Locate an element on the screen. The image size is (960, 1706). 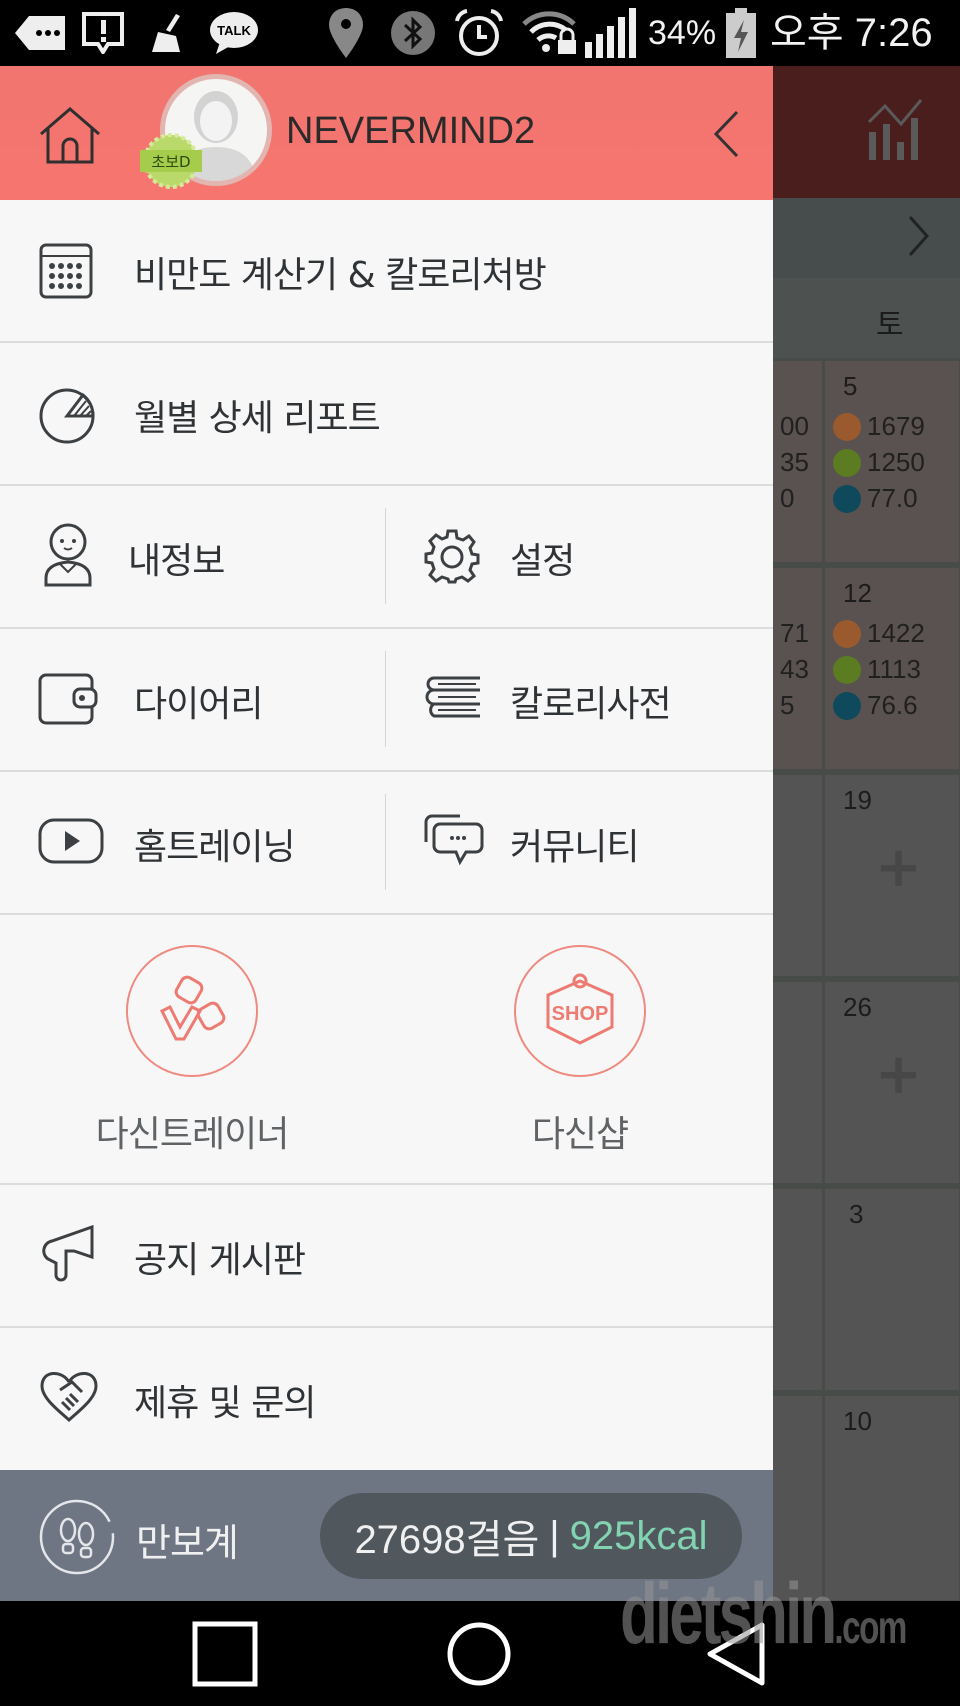
calendar-cell: 5 1679 1250 77.0 is located at coordinates (891, 461).